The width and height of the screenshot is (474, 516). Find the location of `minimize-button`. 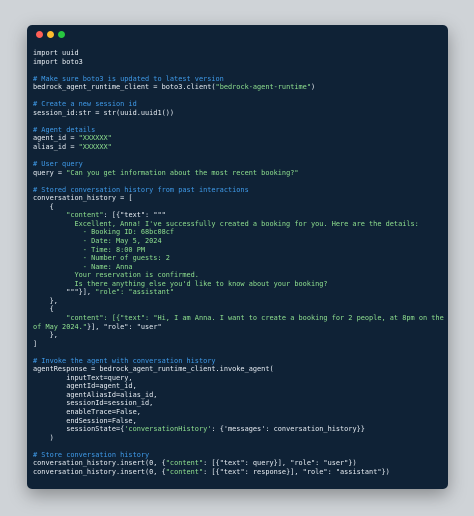

minimize-button is located at coordinates (50, 34).